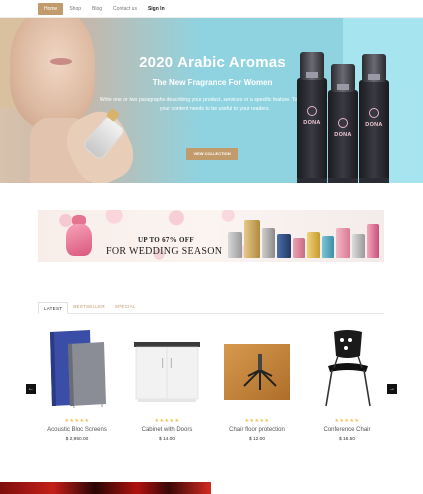 The height and width of the screenshot is (494, 423). I want to click on nav-blog: Blog, so click(97, 9).